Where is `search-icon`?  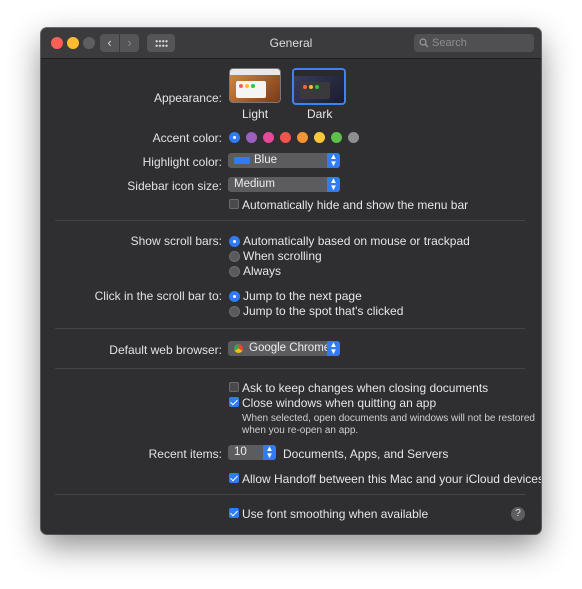
search-icon is located at coordinates (424, 43).